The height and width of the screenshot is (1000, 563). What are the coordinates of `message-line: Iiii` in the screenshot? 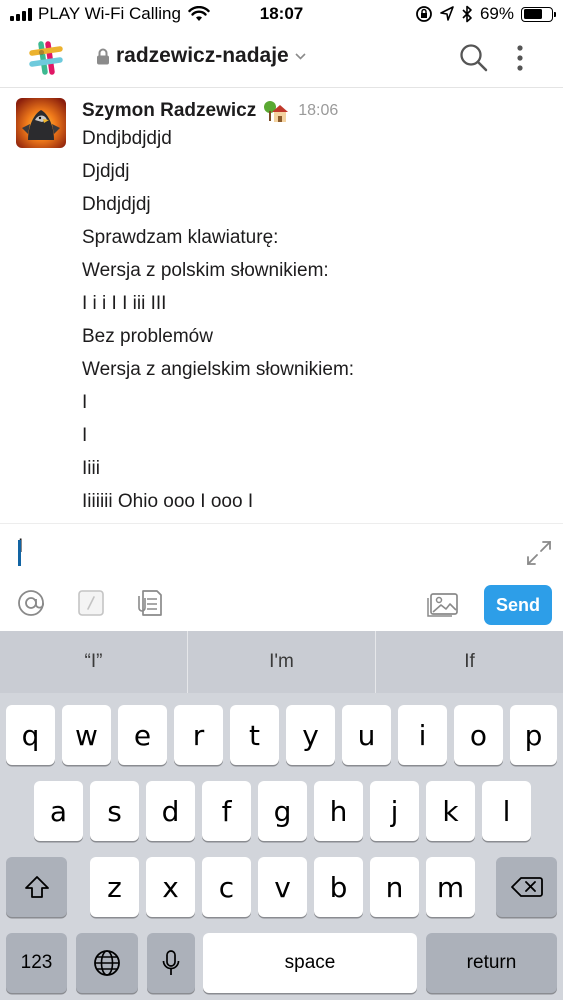 It's located at (91, 468).